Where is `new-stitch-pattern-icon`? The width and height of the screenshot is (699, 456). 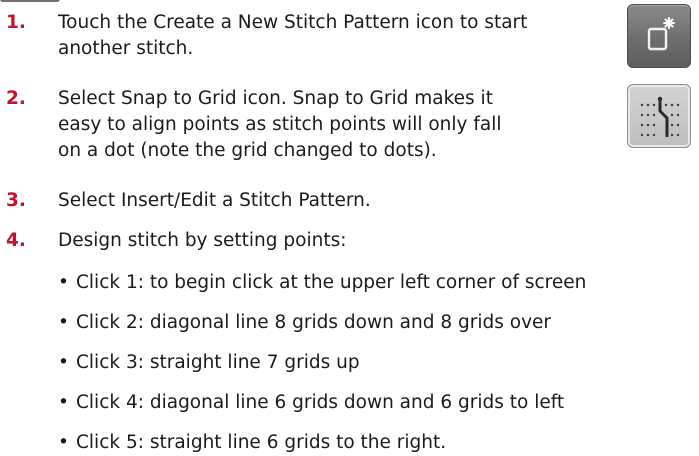
new-stitch-pattern-icon is located at coordinates (661, 34).